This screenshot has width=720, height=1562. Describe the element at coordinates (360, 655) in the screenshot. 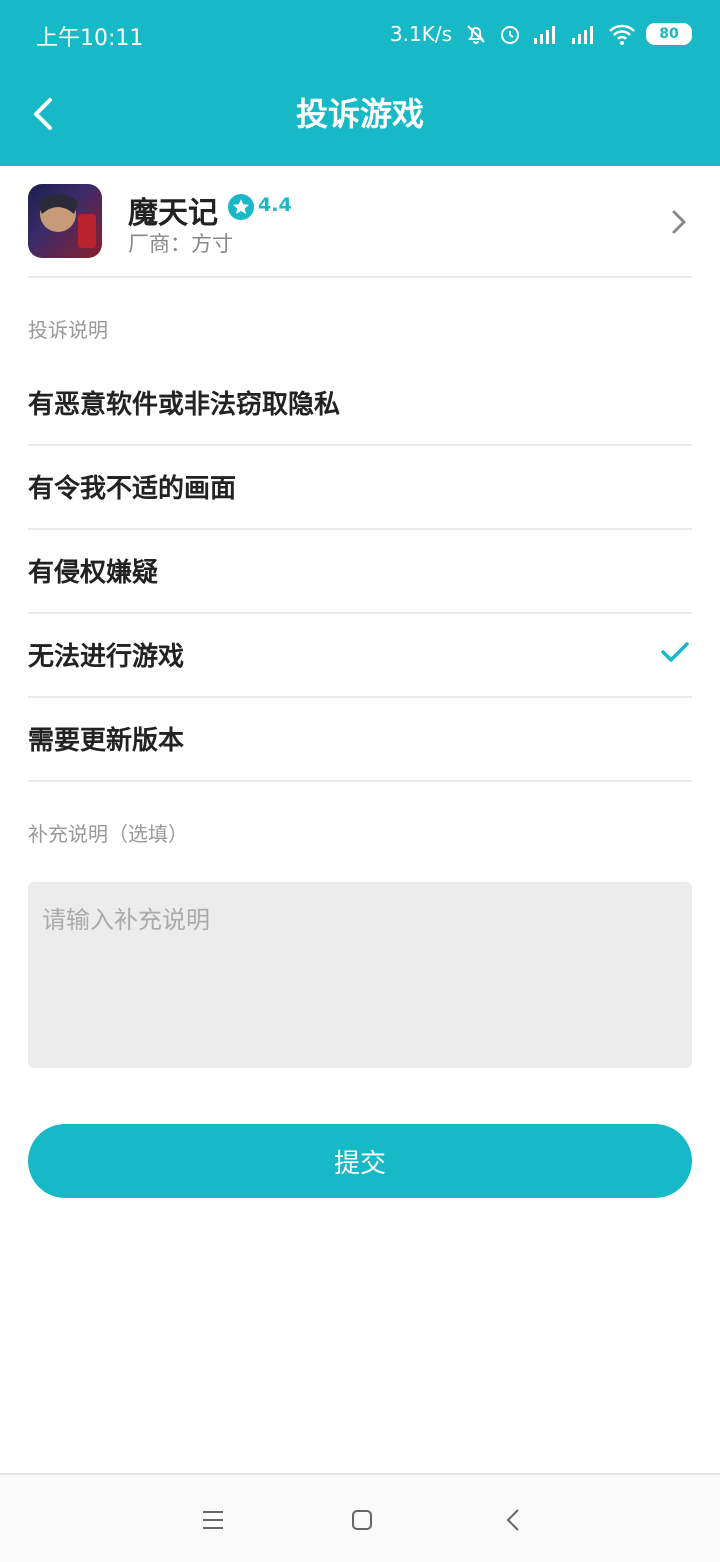

I see `complaint-option-cannot-play: 无法进行游戏` at that location.